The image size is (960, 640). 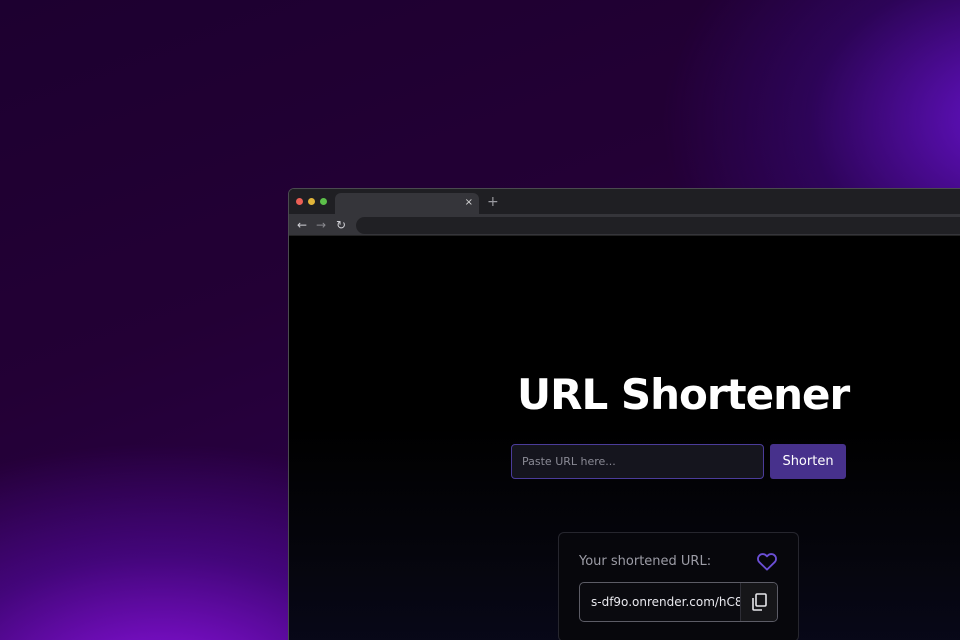 I want to click on address-bar, so click(x=658, y=225).